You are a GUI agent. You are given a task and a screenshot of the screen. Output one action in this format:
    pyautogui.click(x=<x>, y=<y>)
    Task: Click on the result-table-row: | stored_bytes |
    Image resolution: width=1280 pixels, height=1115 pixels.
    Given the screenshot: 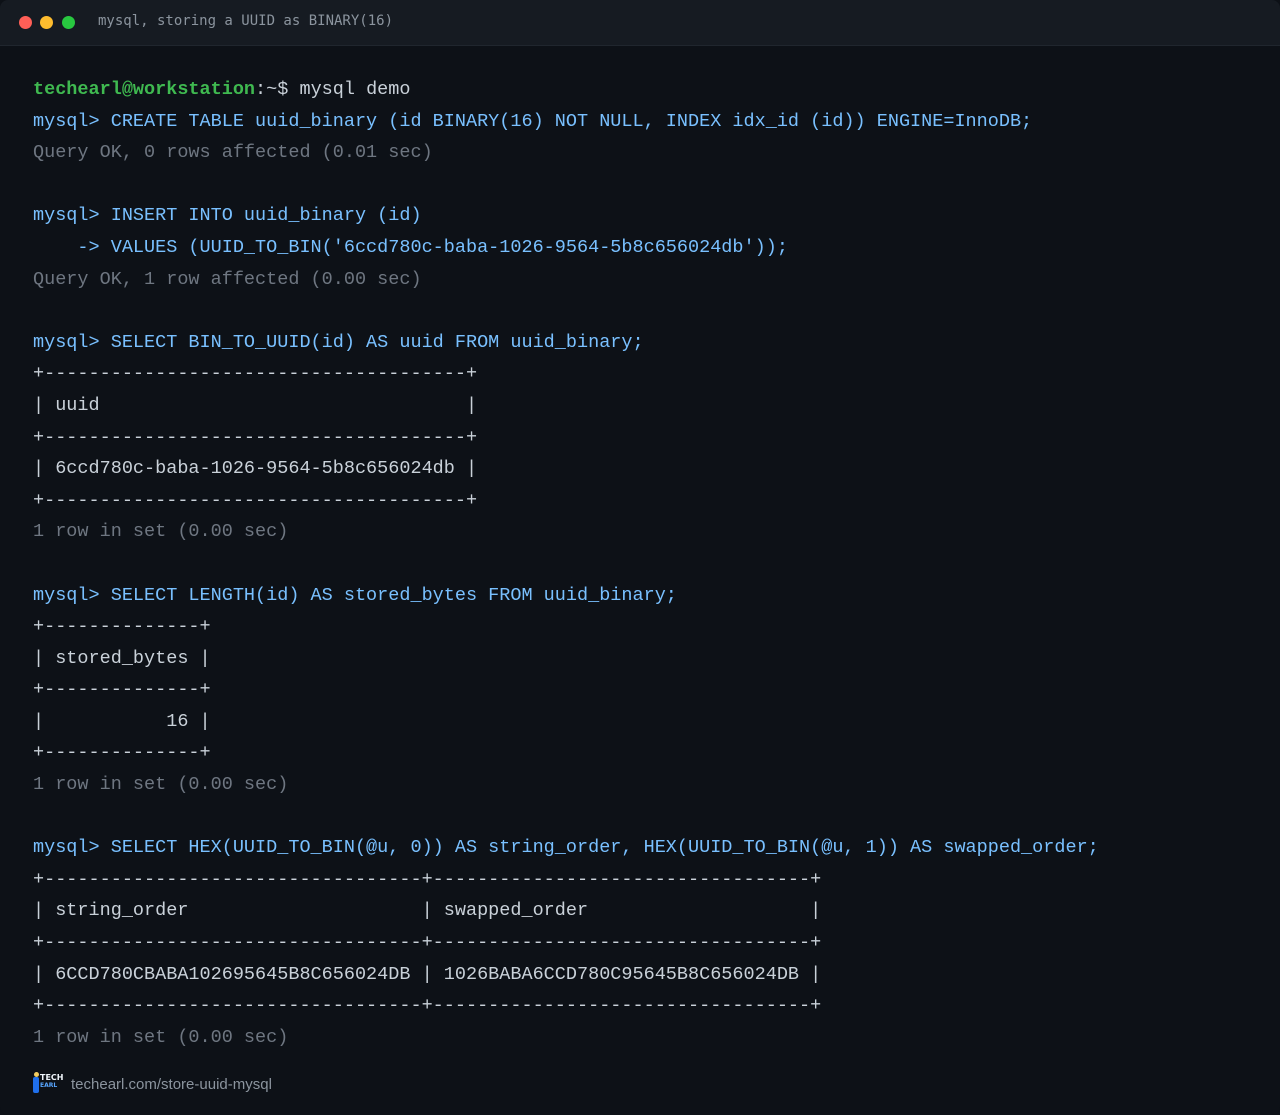 What is the action you would take?
    pyautogui.click(x=122, y=658)
    